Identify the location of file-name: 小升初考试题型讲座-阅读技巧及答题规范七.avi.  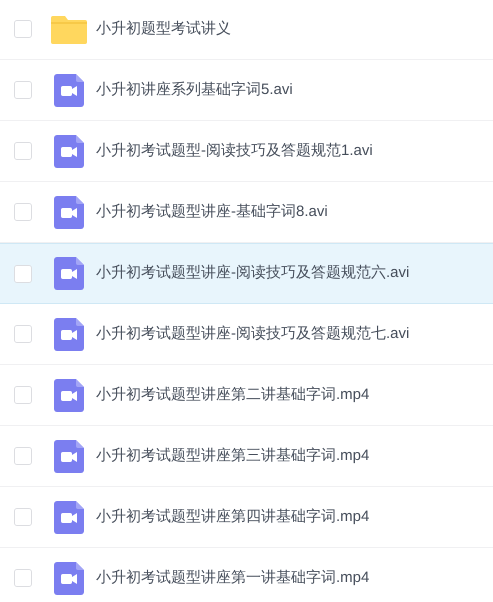
(253, 334).